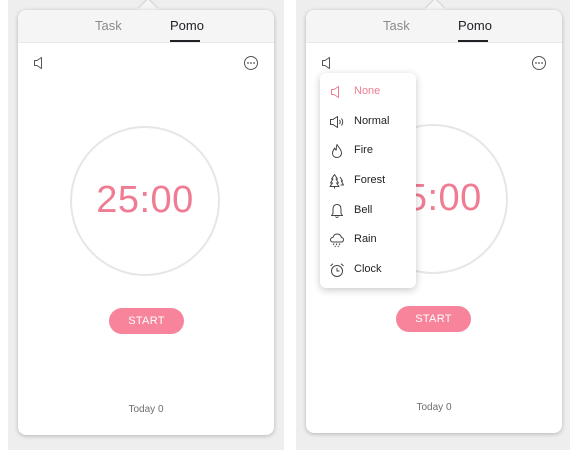 This screenshot has width=579, height=450. I want to click on sound-option-bell: Bell, so click(368, 211).